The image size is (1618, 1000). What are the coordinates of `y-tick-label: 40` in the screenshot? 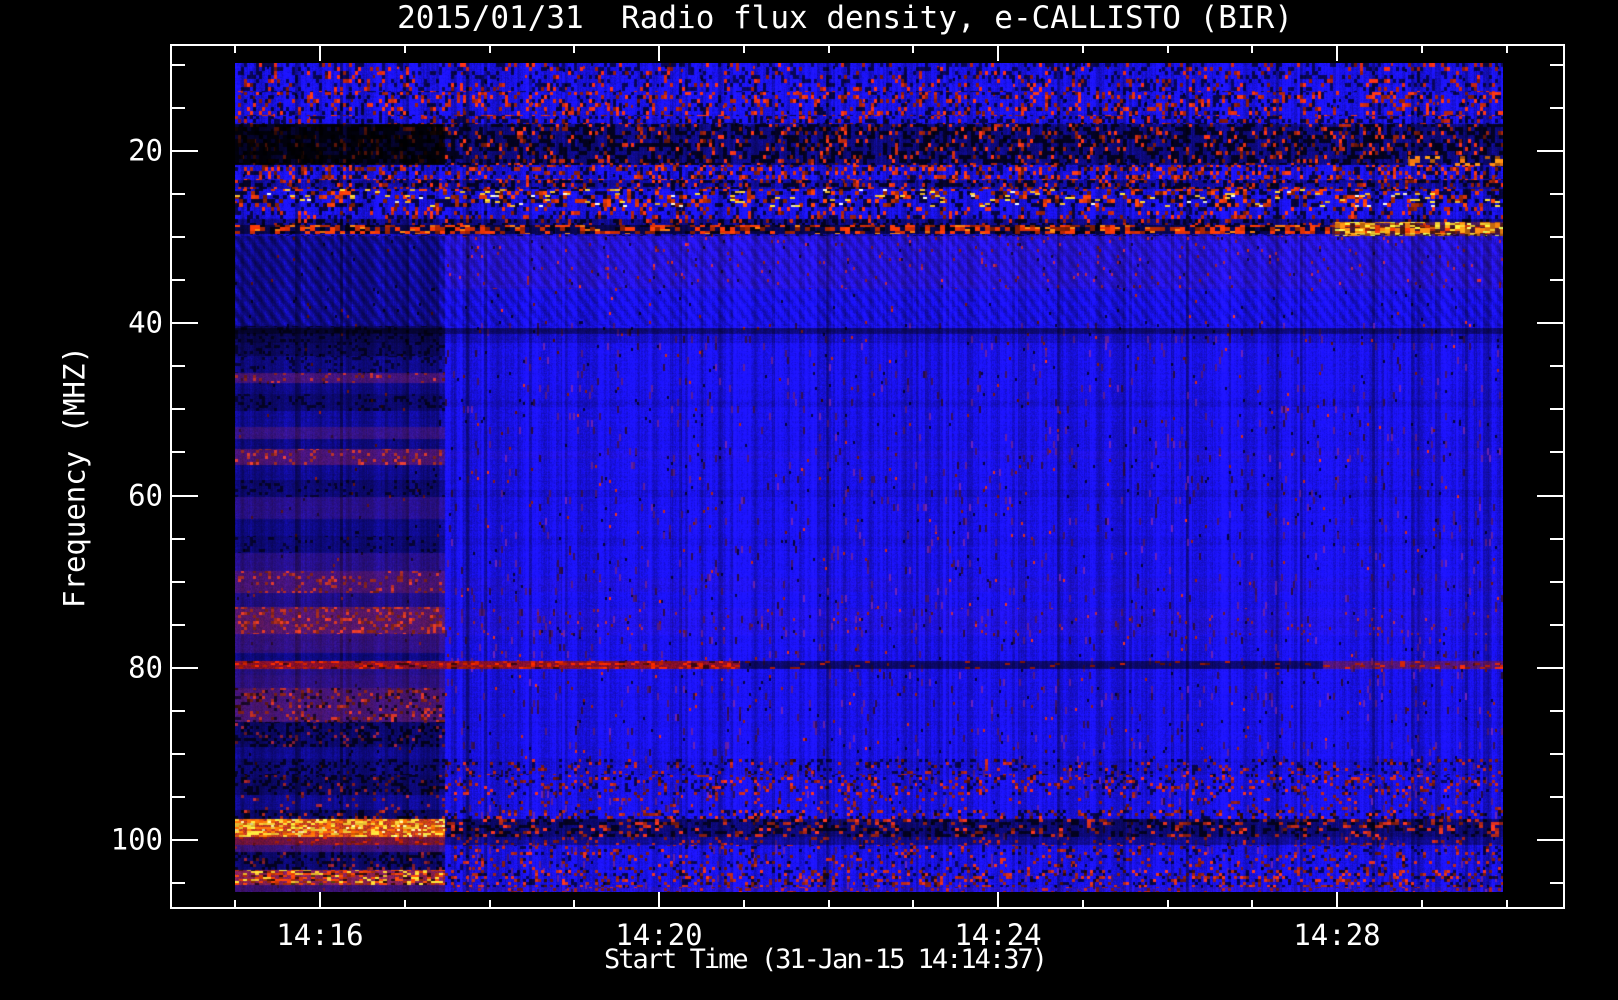 It's located at (145, 322).